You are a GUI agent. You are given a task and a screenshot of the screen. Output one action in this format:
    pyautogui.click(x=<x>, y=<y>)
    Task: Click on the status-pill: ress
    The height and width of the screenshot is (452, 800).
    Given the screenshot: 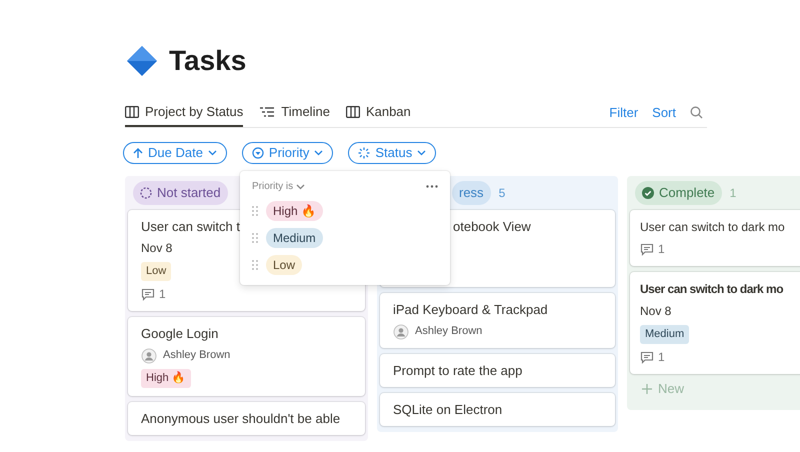 What is the action you would take?
    pyautogui.click(x=471, y=193)
    